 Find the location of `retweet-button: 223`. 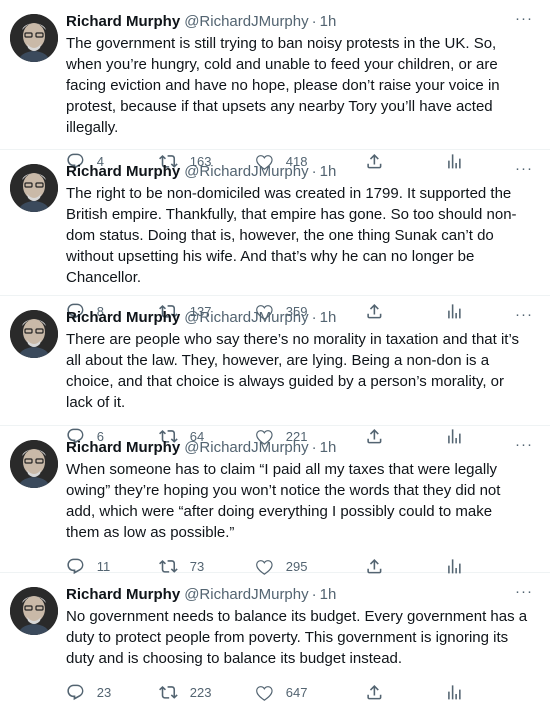

retweet-button: 223 is located at coordinates (207, 691).